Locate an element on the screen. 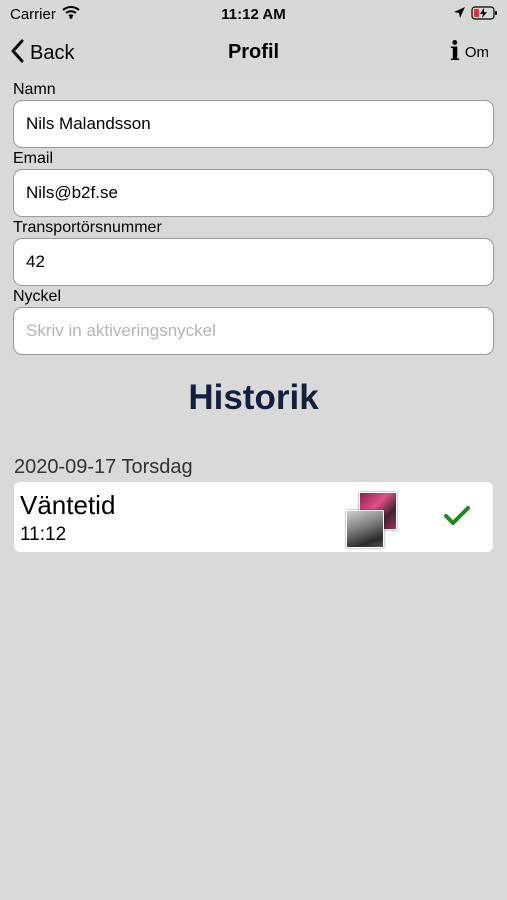 This screenshot has width=507, height=900. checkmark-icon is located at coordinates (457, 518).